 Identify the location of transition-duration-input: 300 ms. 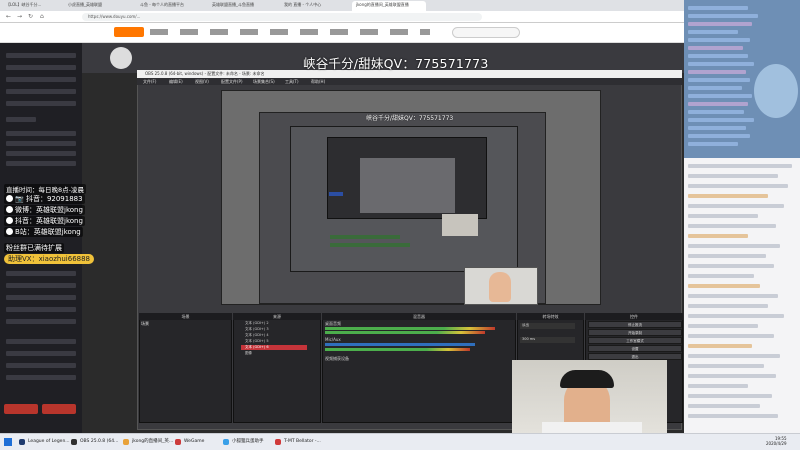
(547, 340).